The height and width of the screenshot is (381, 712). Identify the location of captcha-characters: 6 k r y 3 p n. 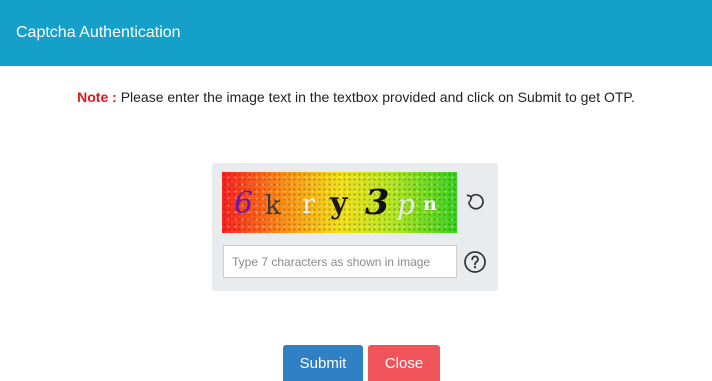
(339, 202).